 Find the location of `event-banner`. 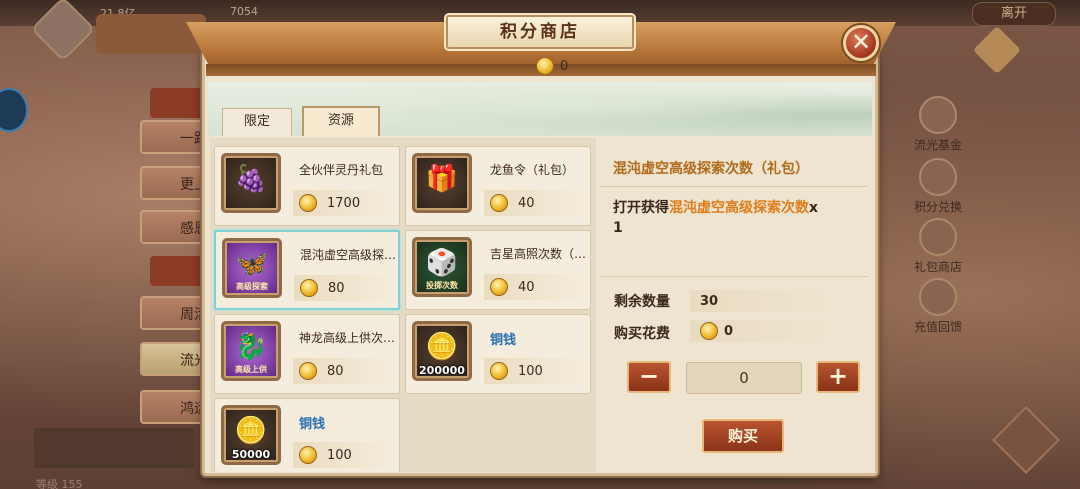

event-banner is located at coordinates (151, 34).